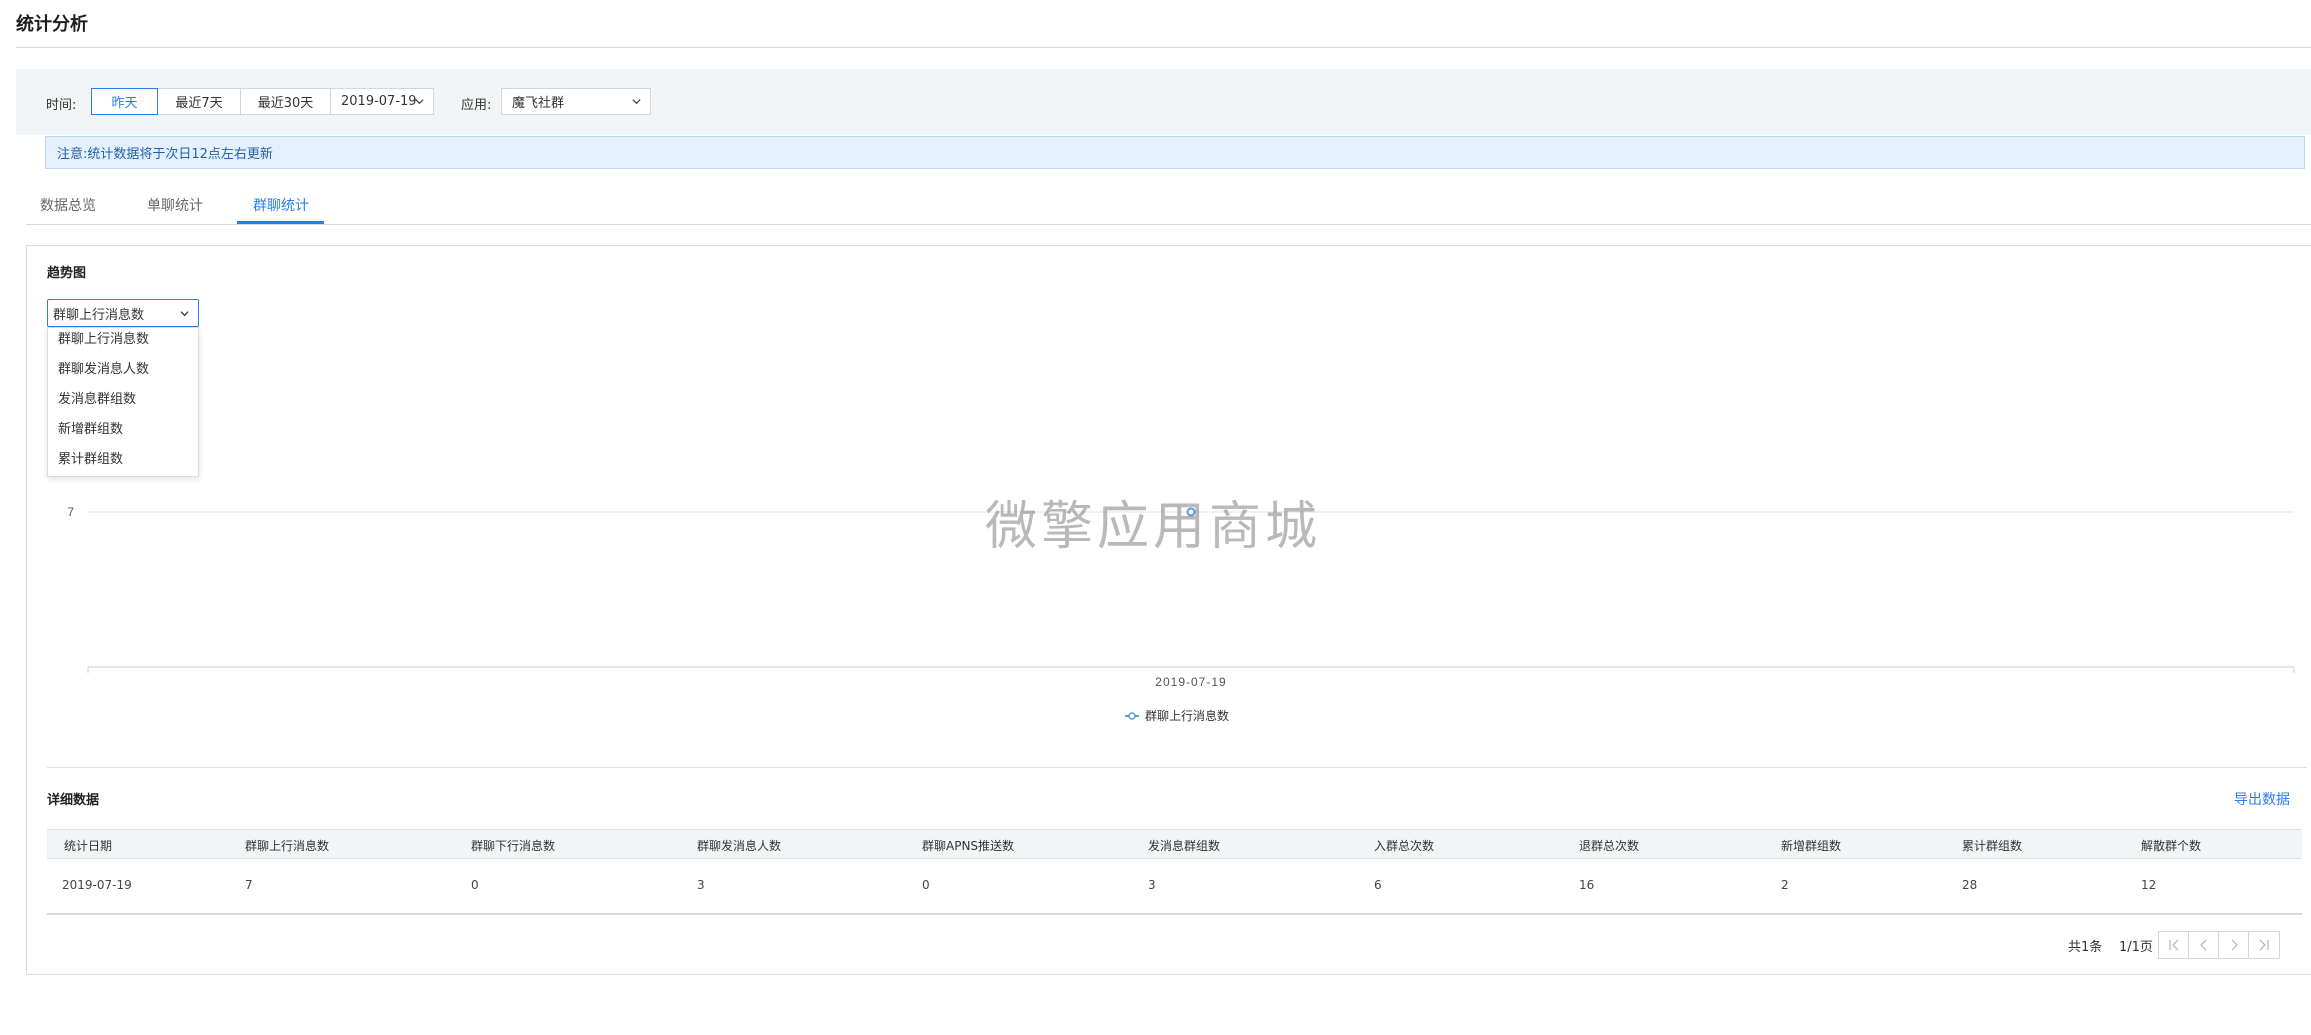  I want to click on export-data-link: 导出数据, so click(2262, 799).